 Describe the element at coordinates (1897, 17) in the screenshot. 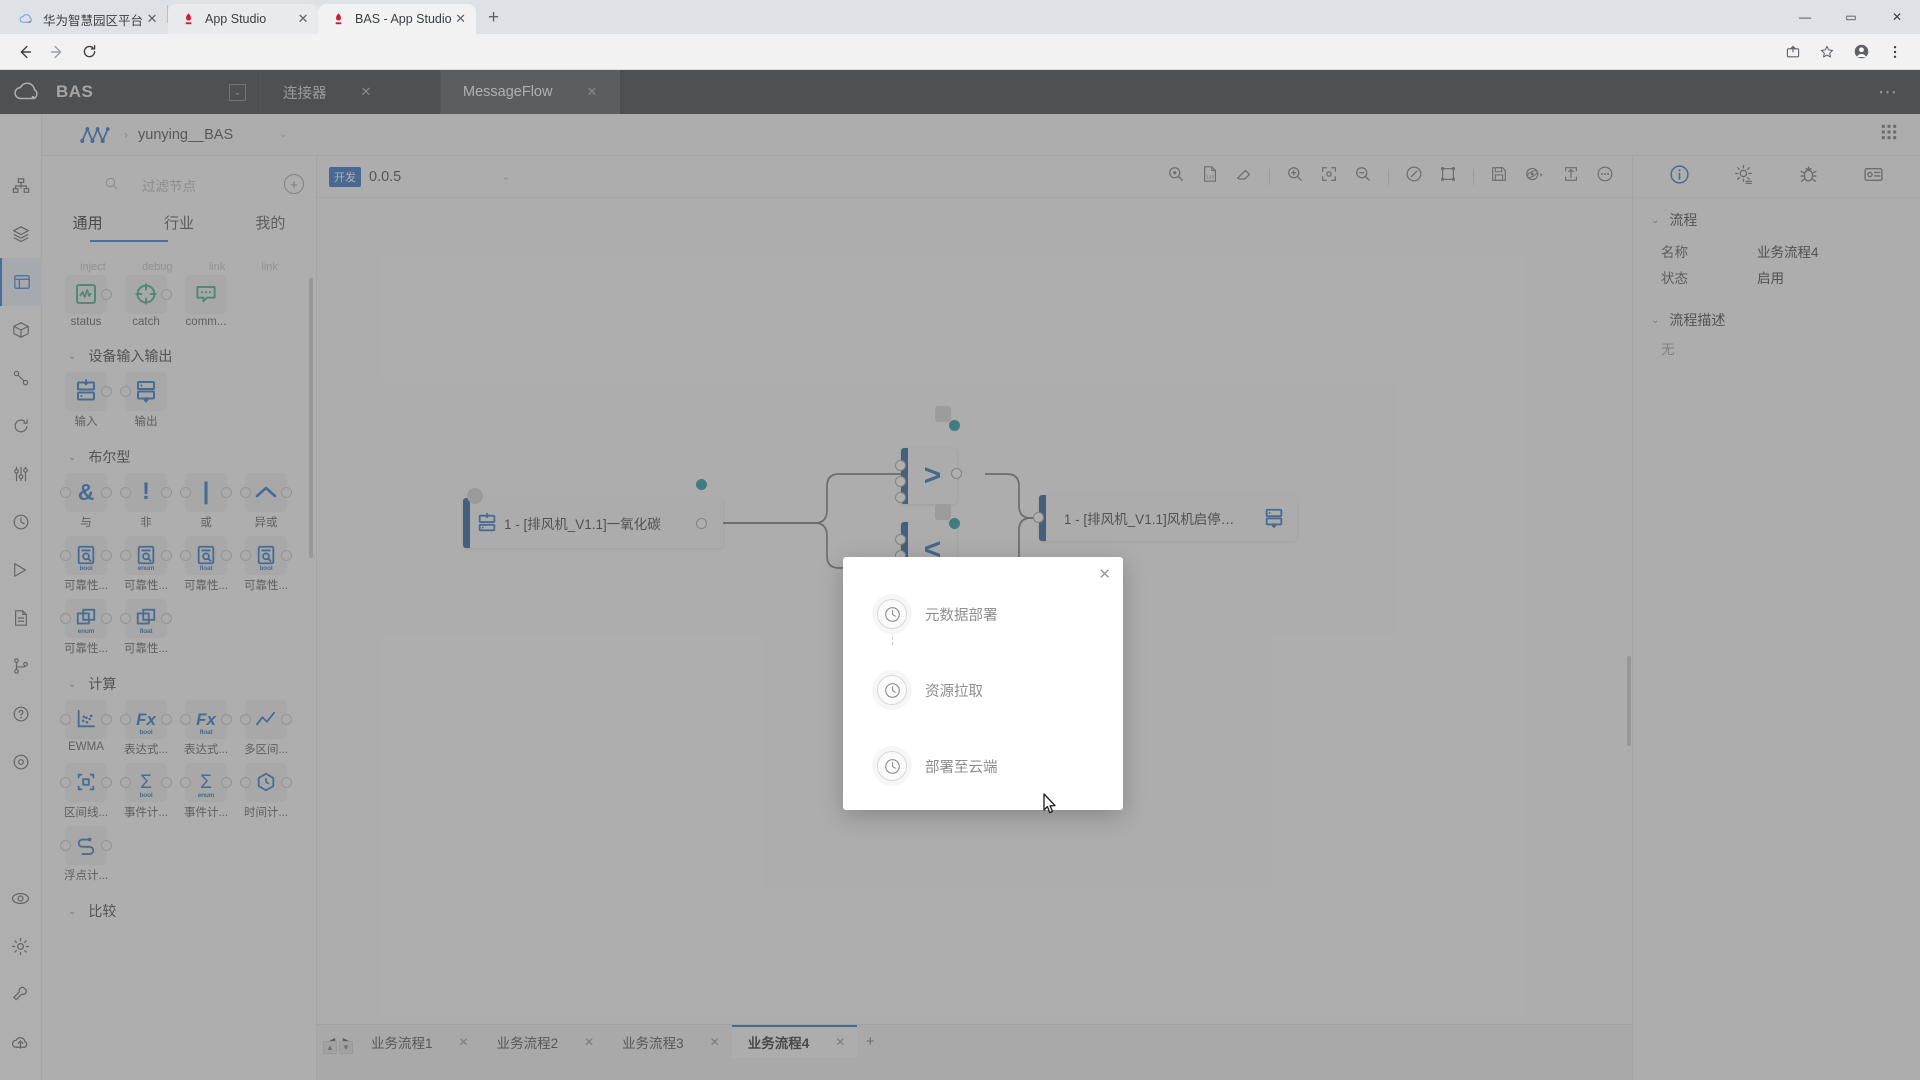

I see `close-window-button: ✕` at that location.